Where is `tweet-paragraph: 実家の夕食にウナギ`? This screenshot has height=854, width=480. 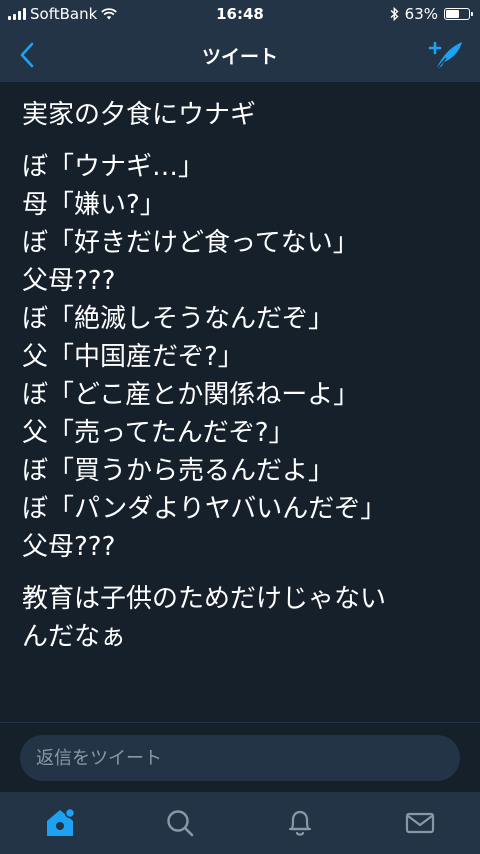
tweet-paragraph: 実家の夕食にウナギ is located at coordinates (240, 115).